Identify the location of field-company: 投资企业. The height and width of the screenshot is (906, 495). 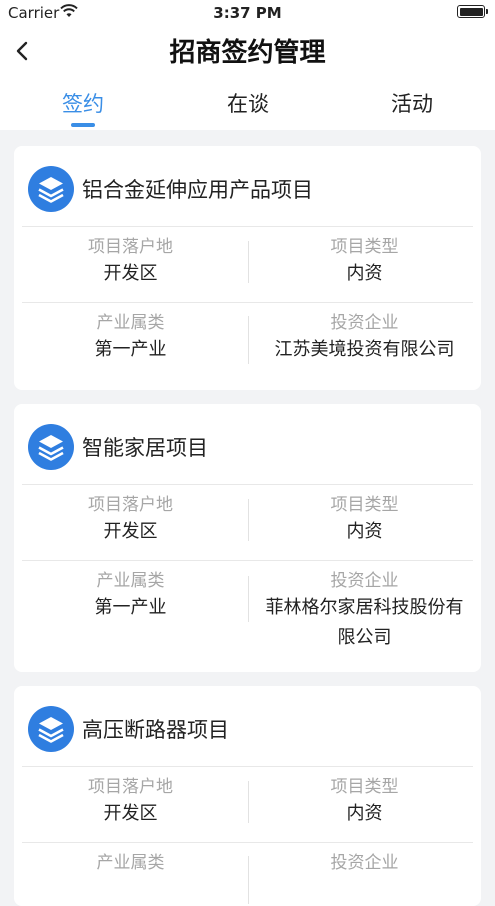
(364, 863).